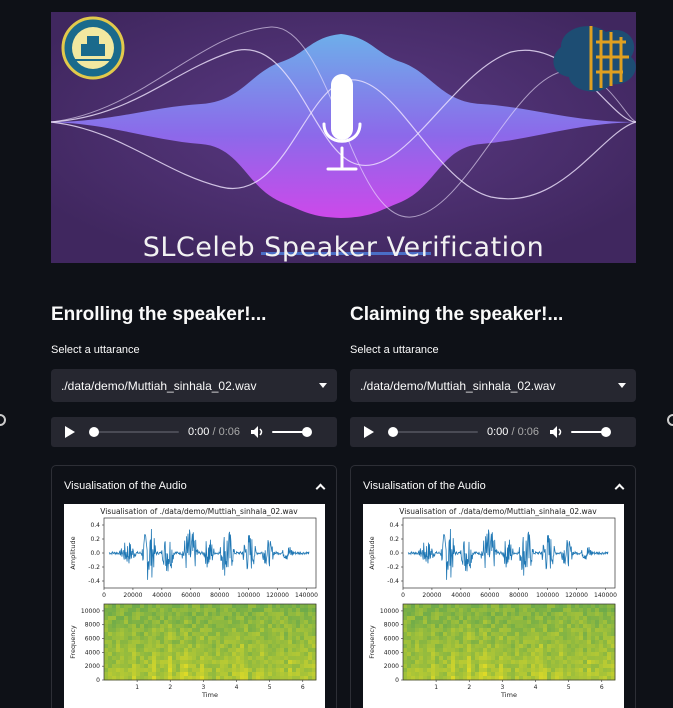 The width and height of the screenshot is (673, 708). What do you see at coordinates (591, 432) in the screenshot?
I see `claim-volume-slider` at bounding box center [591, 432].